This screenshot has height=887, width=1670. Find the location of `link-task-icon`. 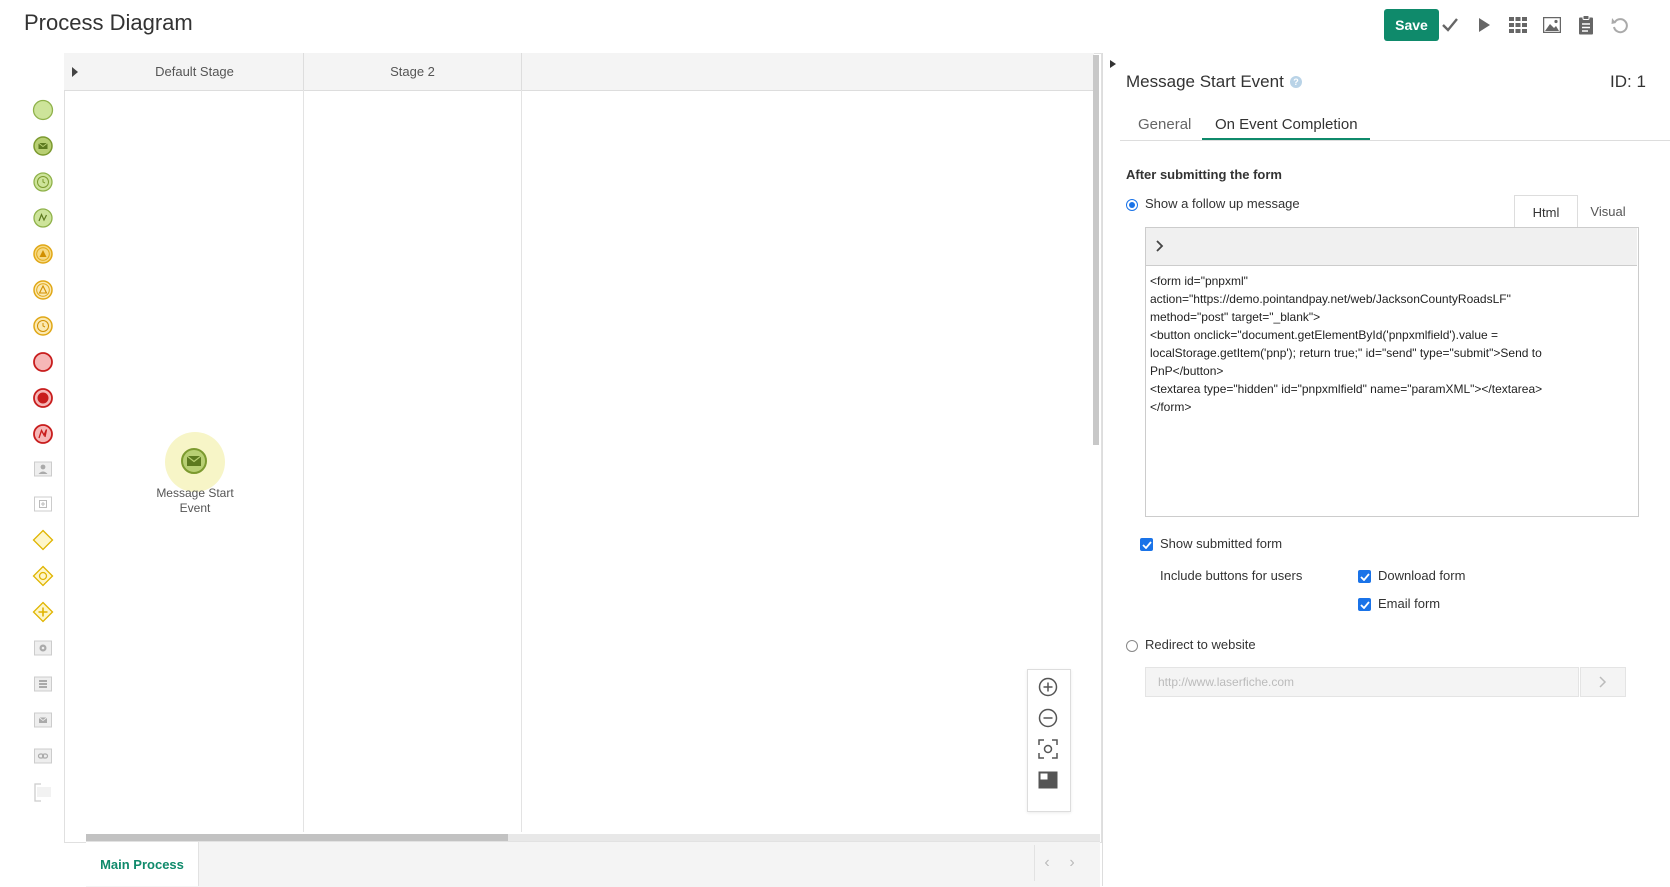

link-task-icon is located at coordinates (43, 756).